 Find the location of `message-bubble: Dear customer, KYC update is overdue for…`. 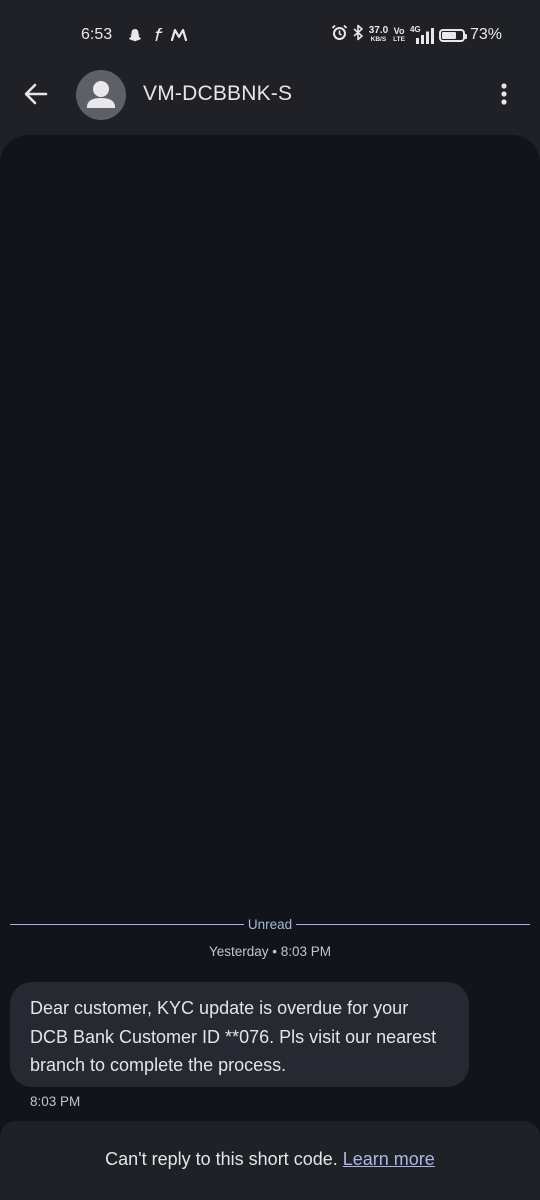

message-bubble: Dear customer, KYC update is overdue for… is located at coordinates (239, 1034).